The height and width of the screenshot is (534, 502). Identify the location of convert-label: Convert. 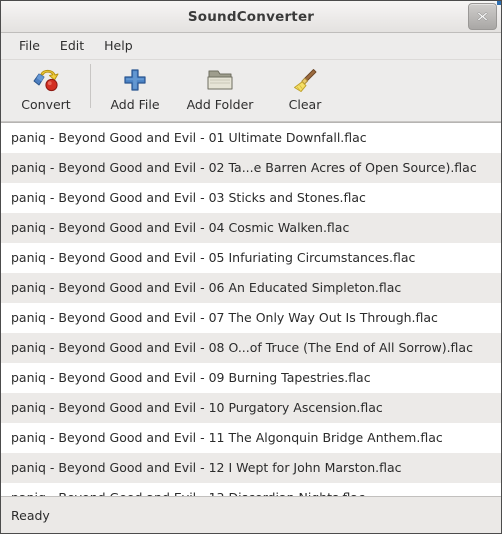
(46, 104).